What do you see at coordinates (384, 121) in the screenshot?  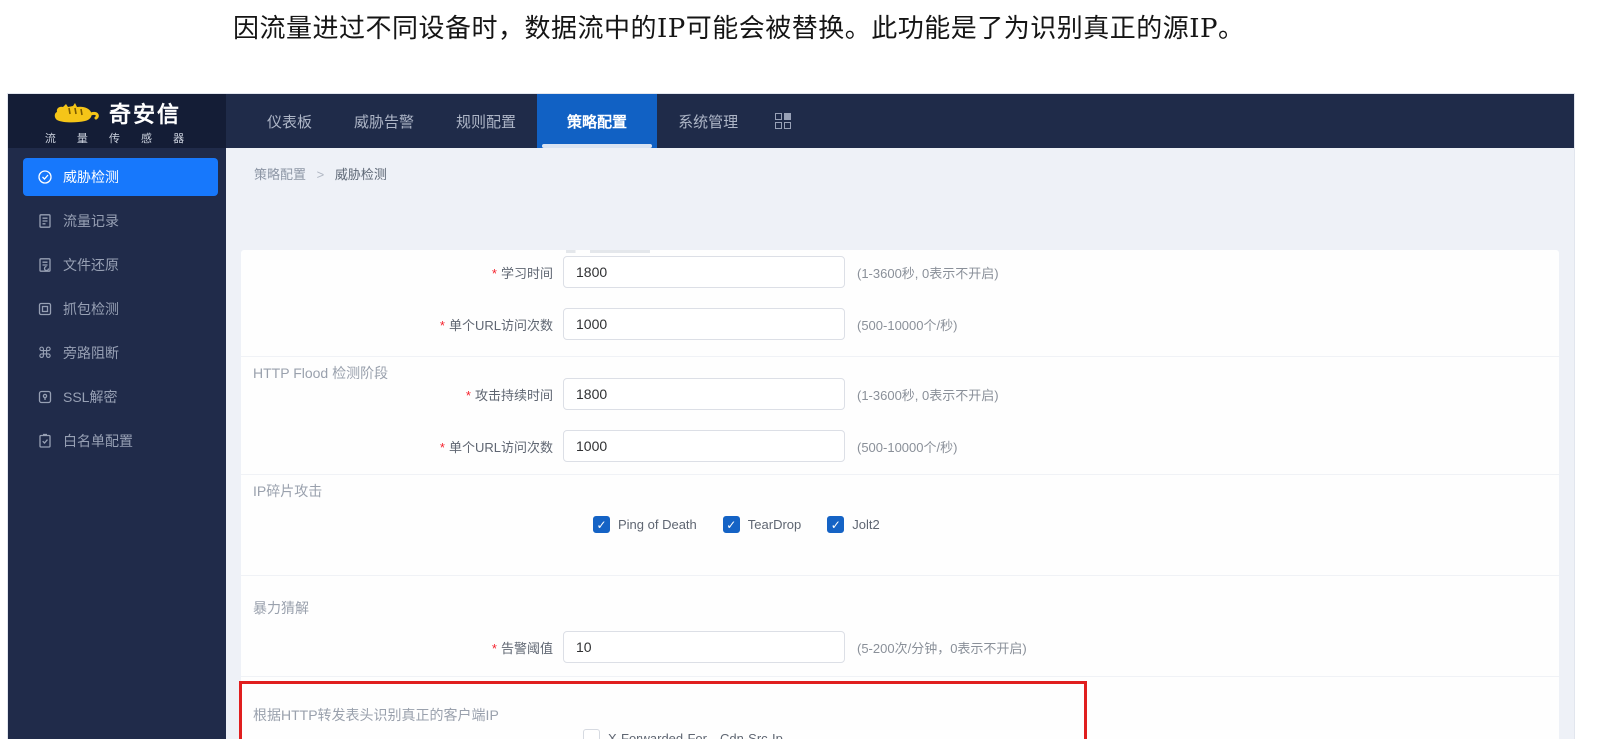 I see `tab-threat-alerts: 威胁告警` at bounding box center [384, 121].